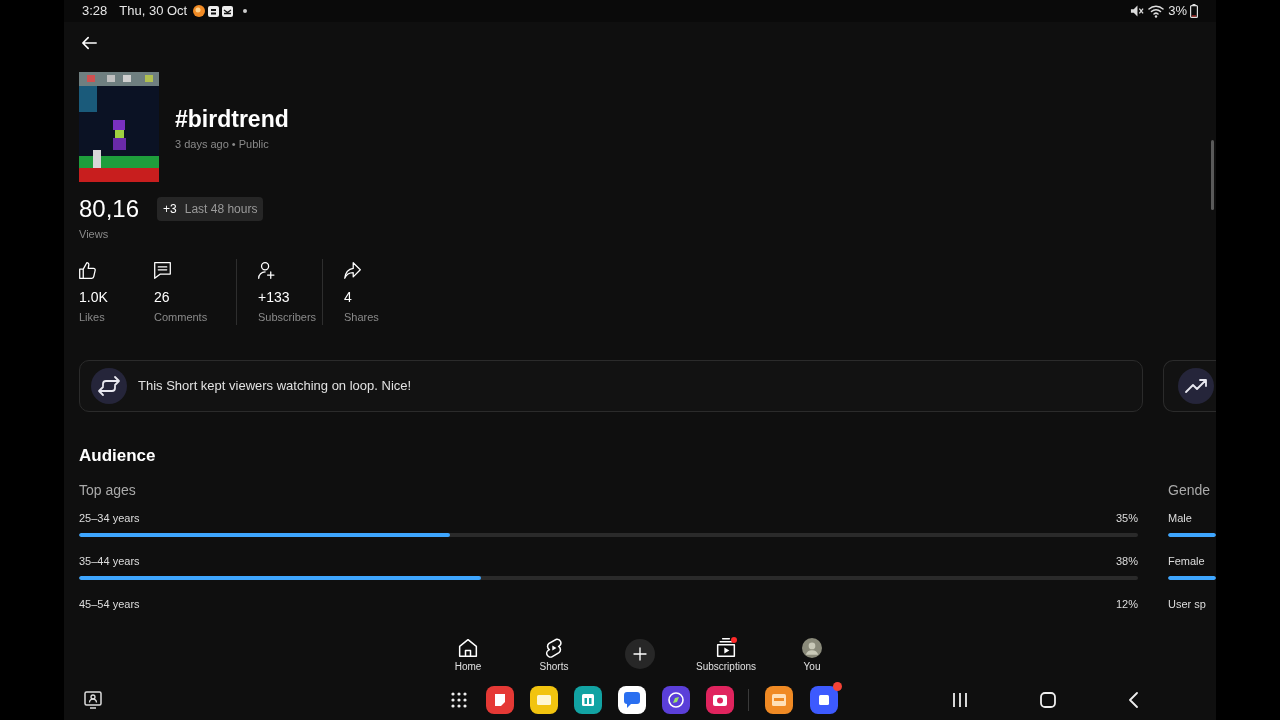  I want to click on battery-icon, so click(1194, 11).